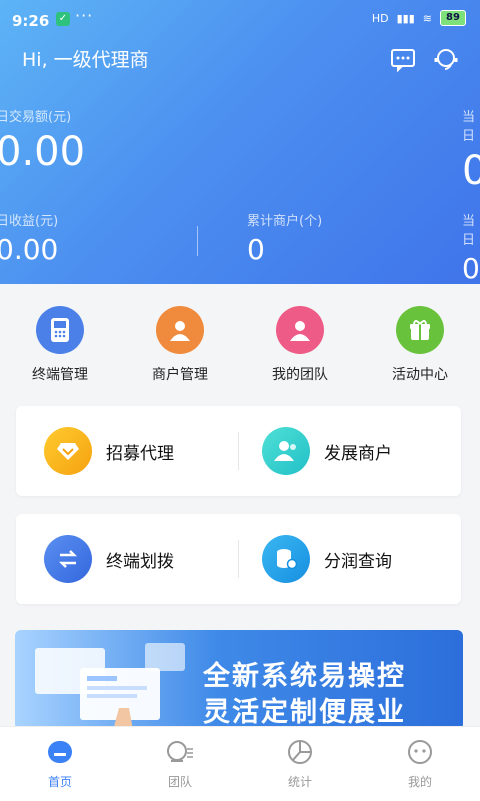 This screenshot has height=801, width=480. I want to click on tab-profile: 我的, so click(420, 764).